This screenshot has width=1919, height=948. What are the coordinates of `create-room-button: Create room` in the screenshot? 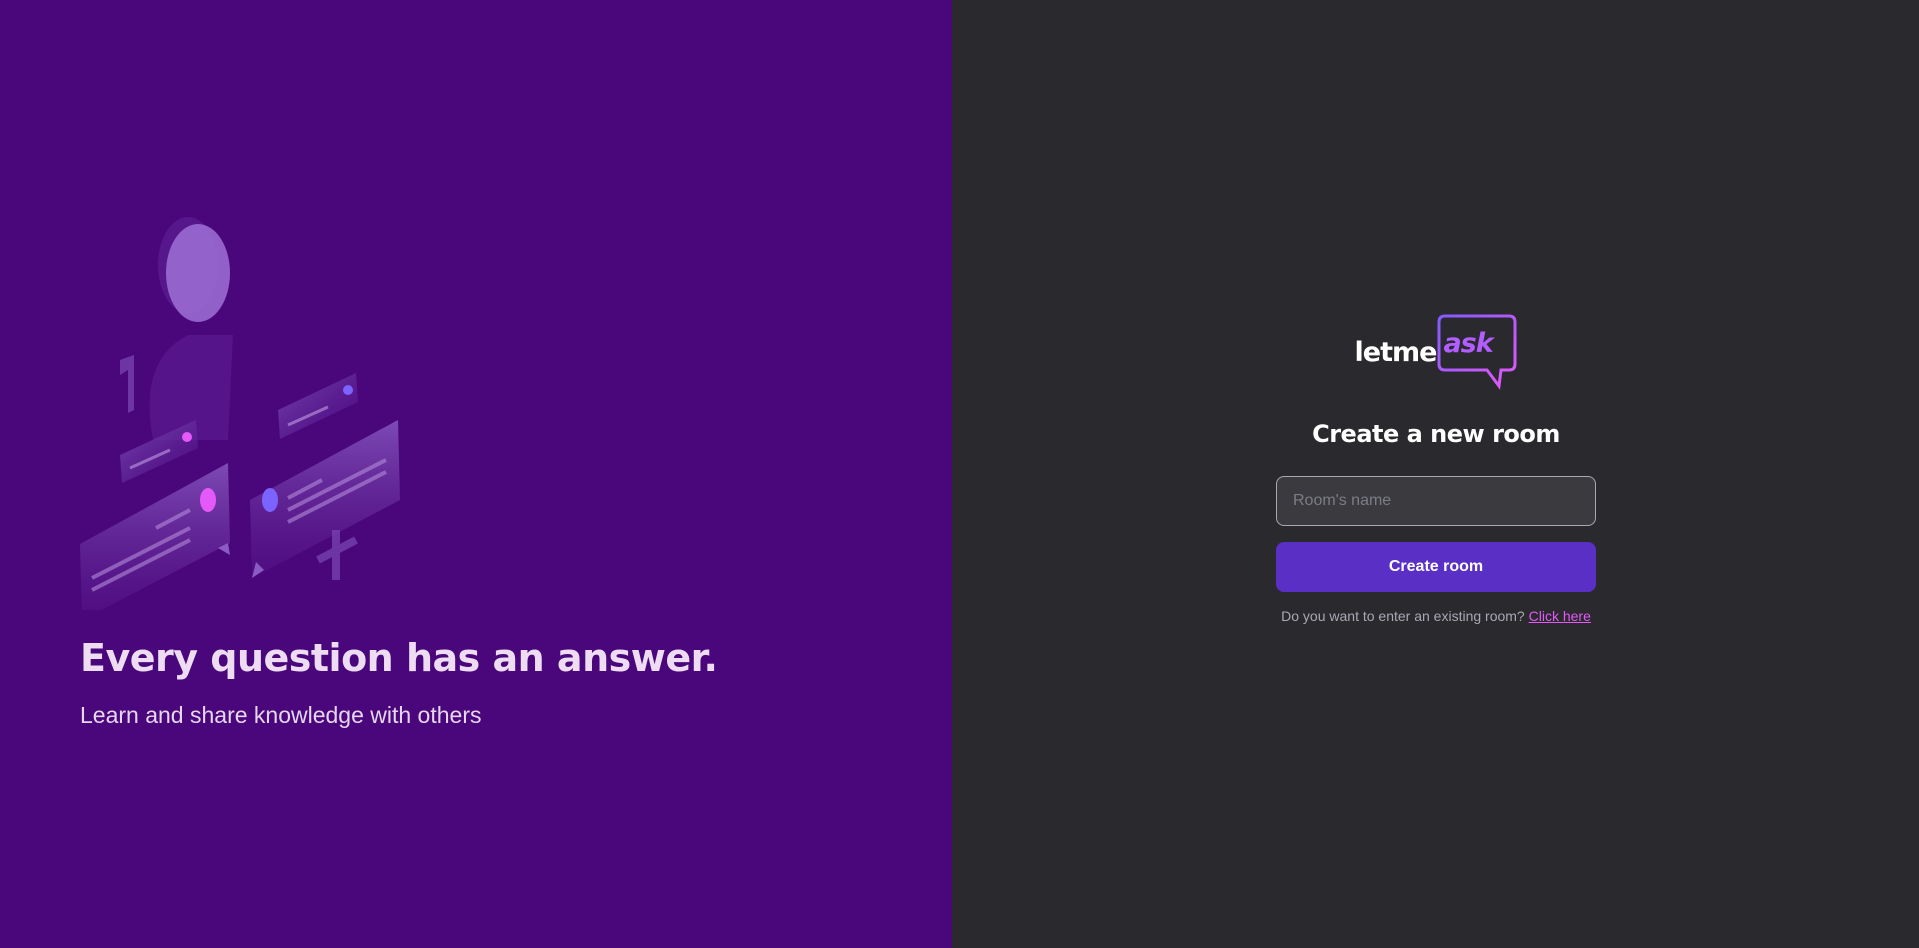 It's located at (1436, 567).